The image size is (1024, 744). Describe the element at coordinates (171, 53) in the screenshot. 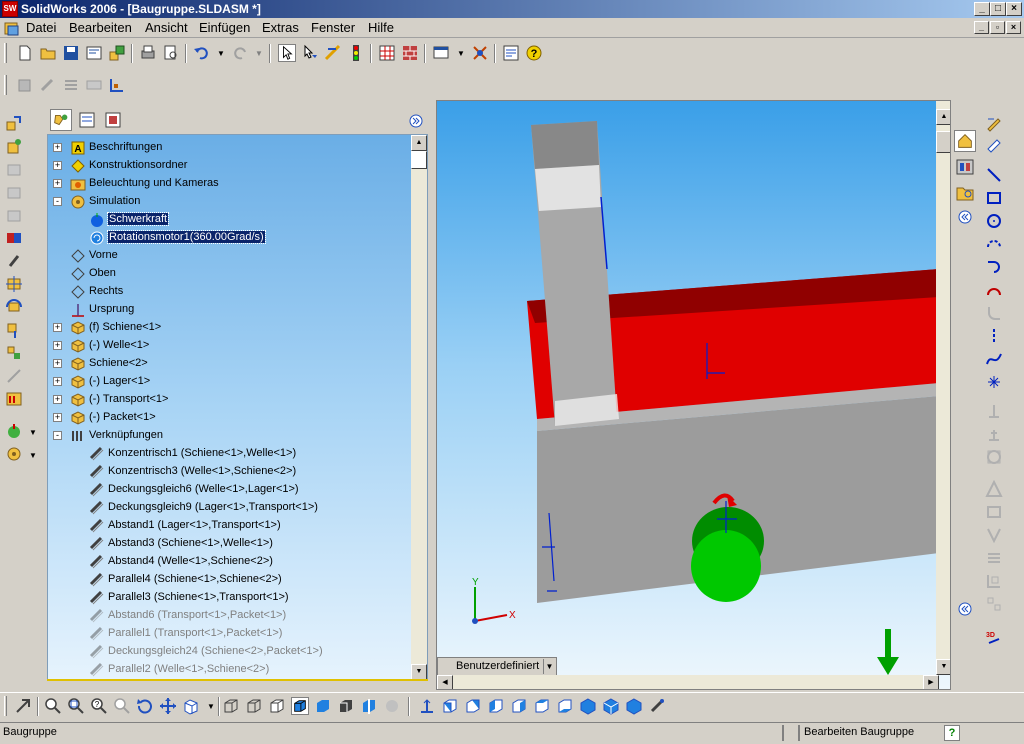

I see `print-preview-icon` at that location.